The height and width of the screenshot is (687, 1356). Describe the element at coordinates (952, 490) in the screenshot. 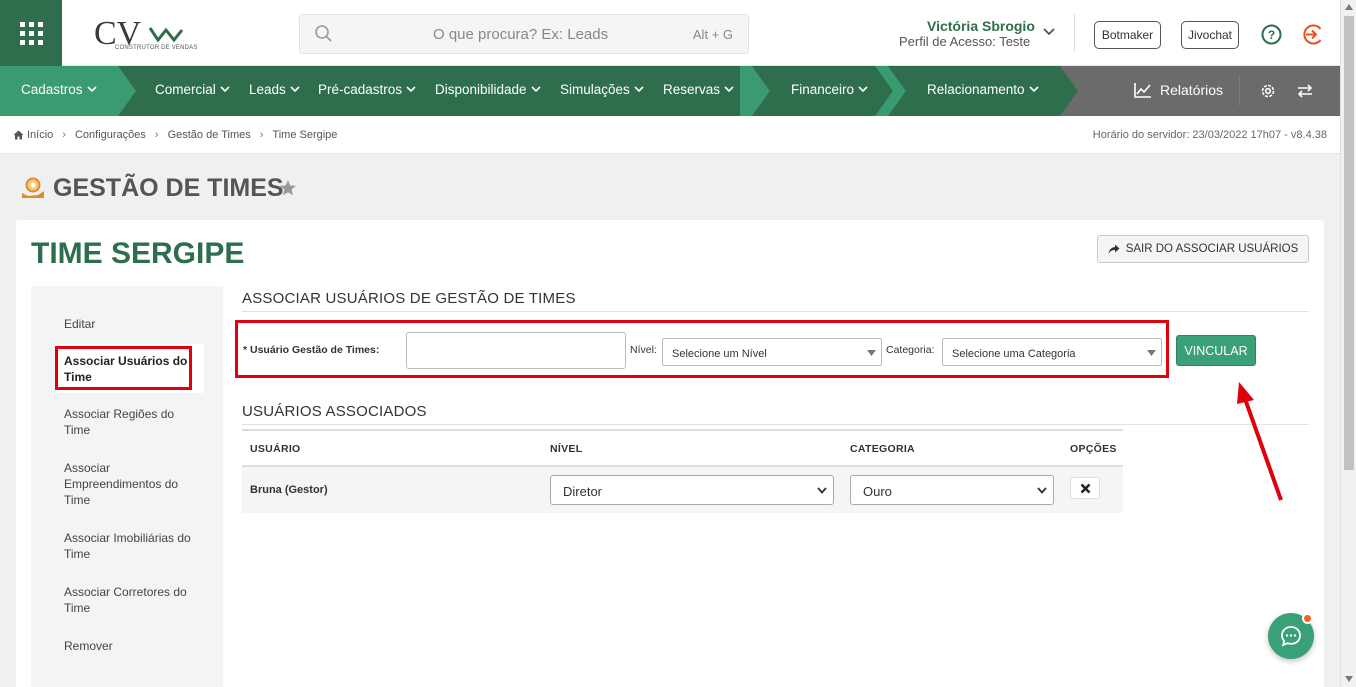

I see `row-category-select: Ouro` at that location.